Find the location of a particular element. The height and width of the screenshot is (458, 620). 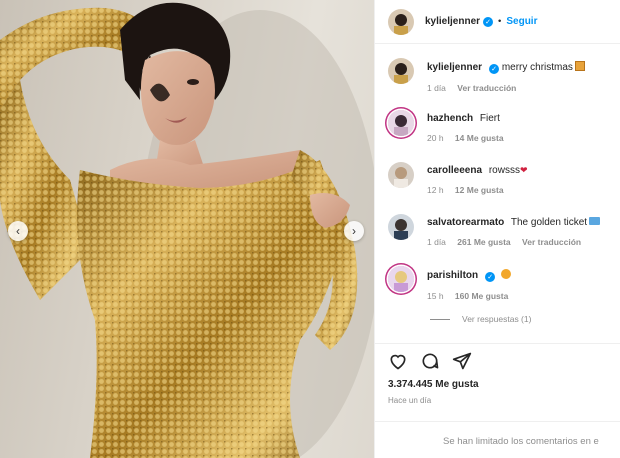

comment-time: 20 h is located at coordinates (435, 138).